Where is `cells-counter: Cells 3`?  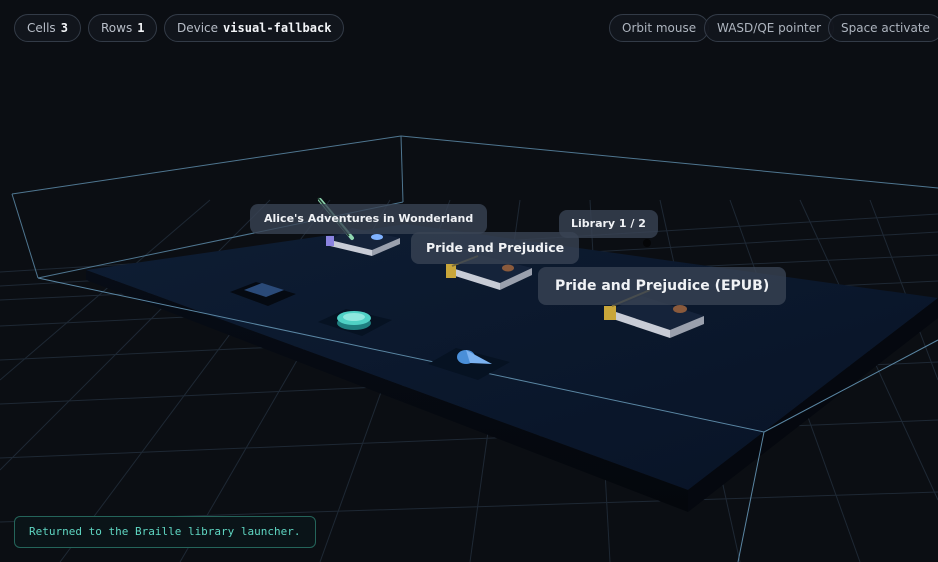
cells-counter: Cells 3 is located at coordinates (47, 28).